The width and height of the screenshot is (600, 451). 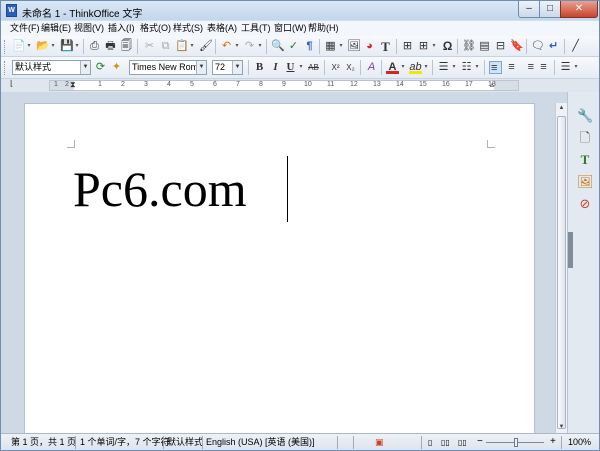 What do you see at coordinates (43, 46) in the screenshot?
I see `open-folder-icon: 📂` at bounding box center [43, 46].